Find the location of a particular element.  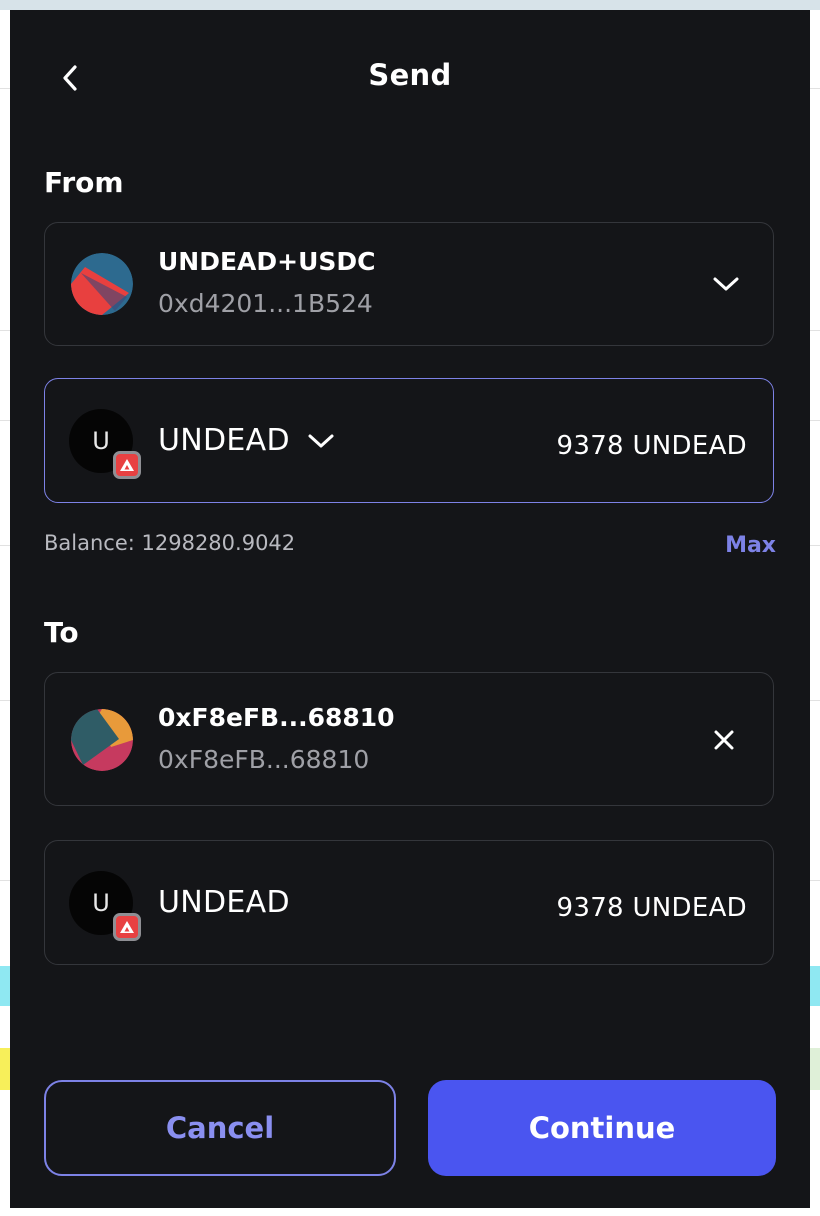

recipient-avatar is located at coordinates (102, 740).